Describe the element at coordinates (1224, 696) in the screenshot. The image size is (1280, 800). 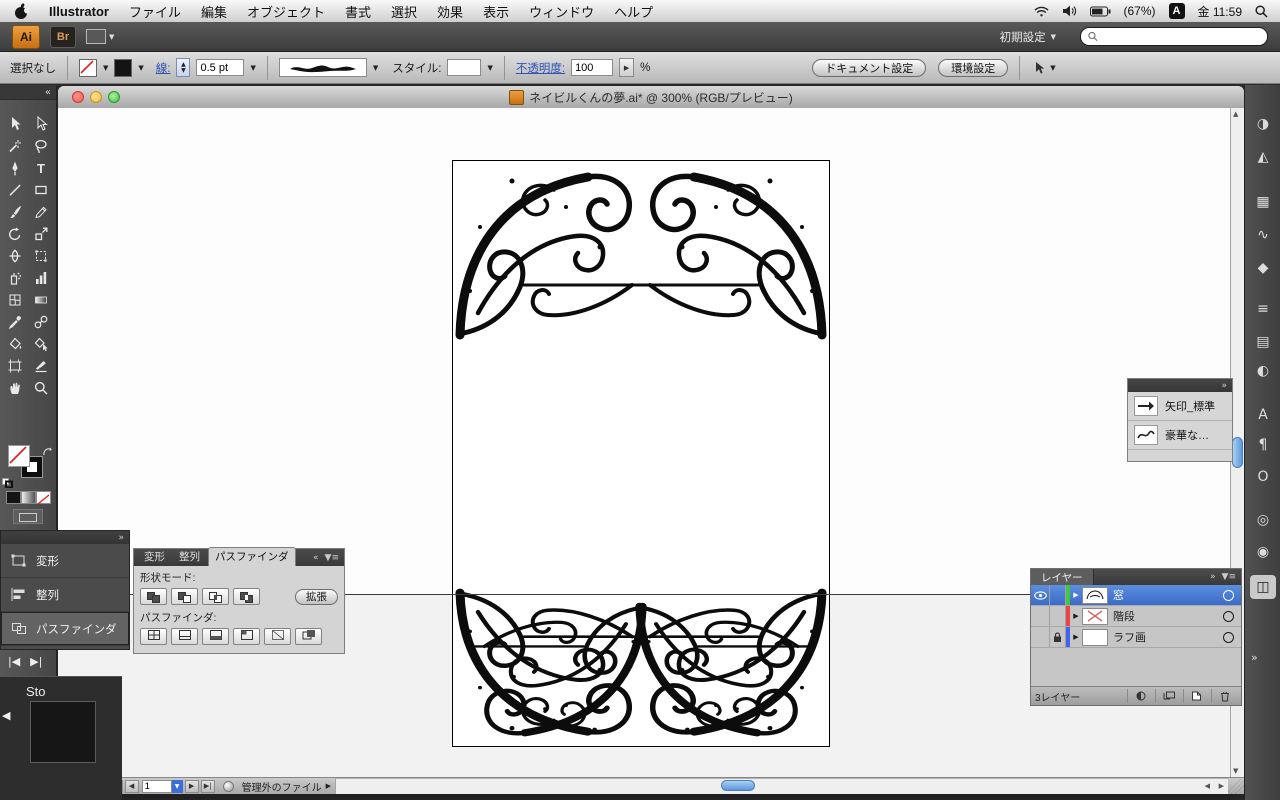
I see `delete-layer-button` at that location.